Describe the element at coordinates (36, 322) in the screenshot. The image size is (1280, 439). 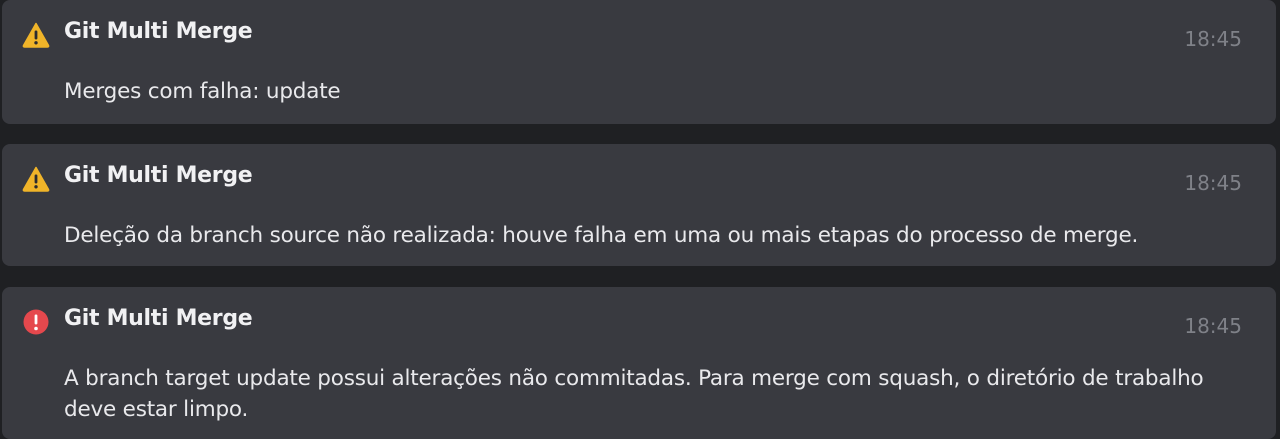
I see `error-icon` at that location.